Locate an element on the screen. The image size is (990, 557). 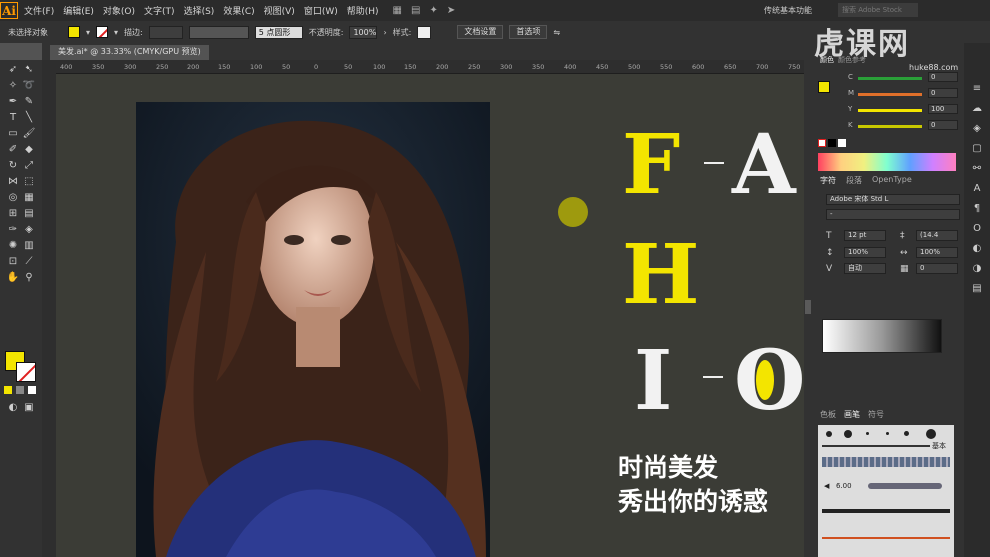
zoom-tool-icon: ⚲ is located at coordinates (29, 278).